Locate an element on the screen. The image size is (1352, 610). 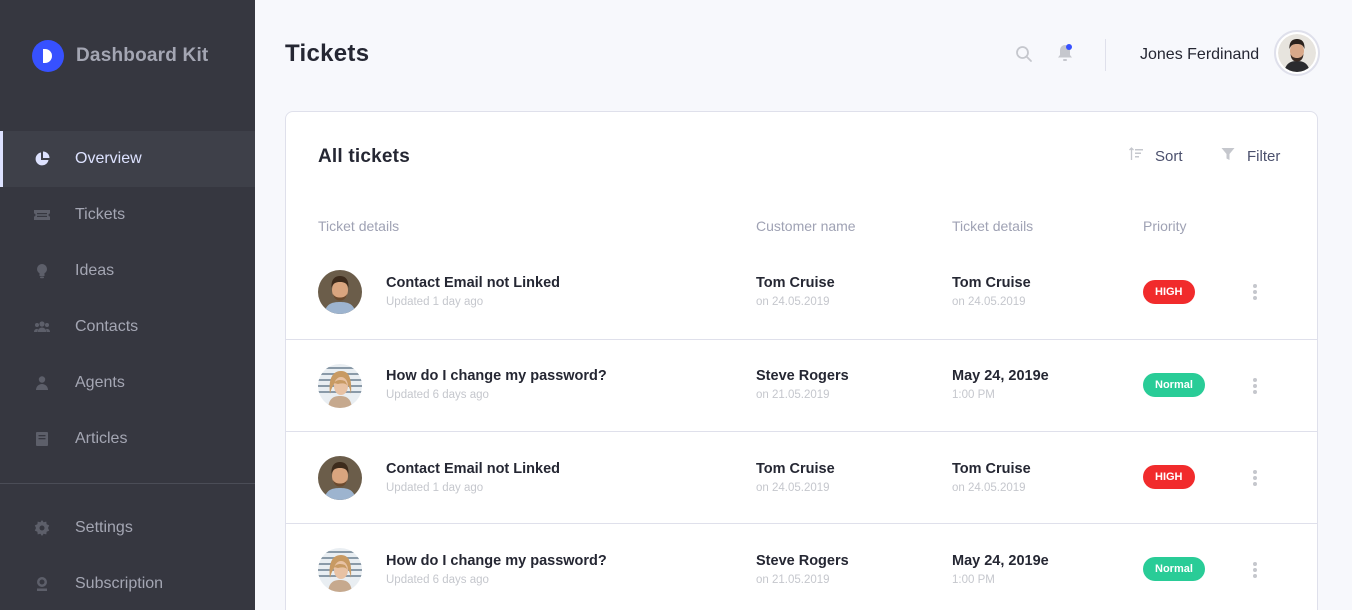
pie-chart-icon is located at coordinates (42, 159).